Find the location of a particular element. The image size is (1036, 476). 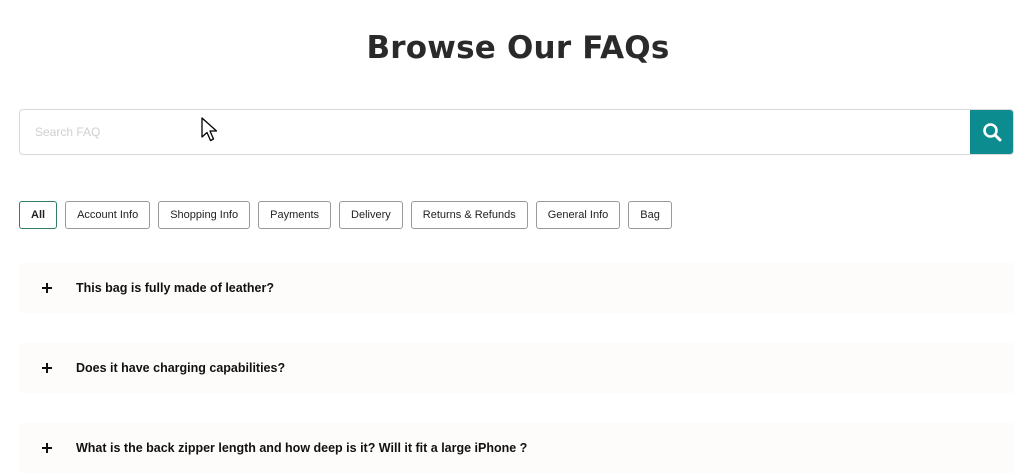

search-icon is located at coordinates (991, 132).